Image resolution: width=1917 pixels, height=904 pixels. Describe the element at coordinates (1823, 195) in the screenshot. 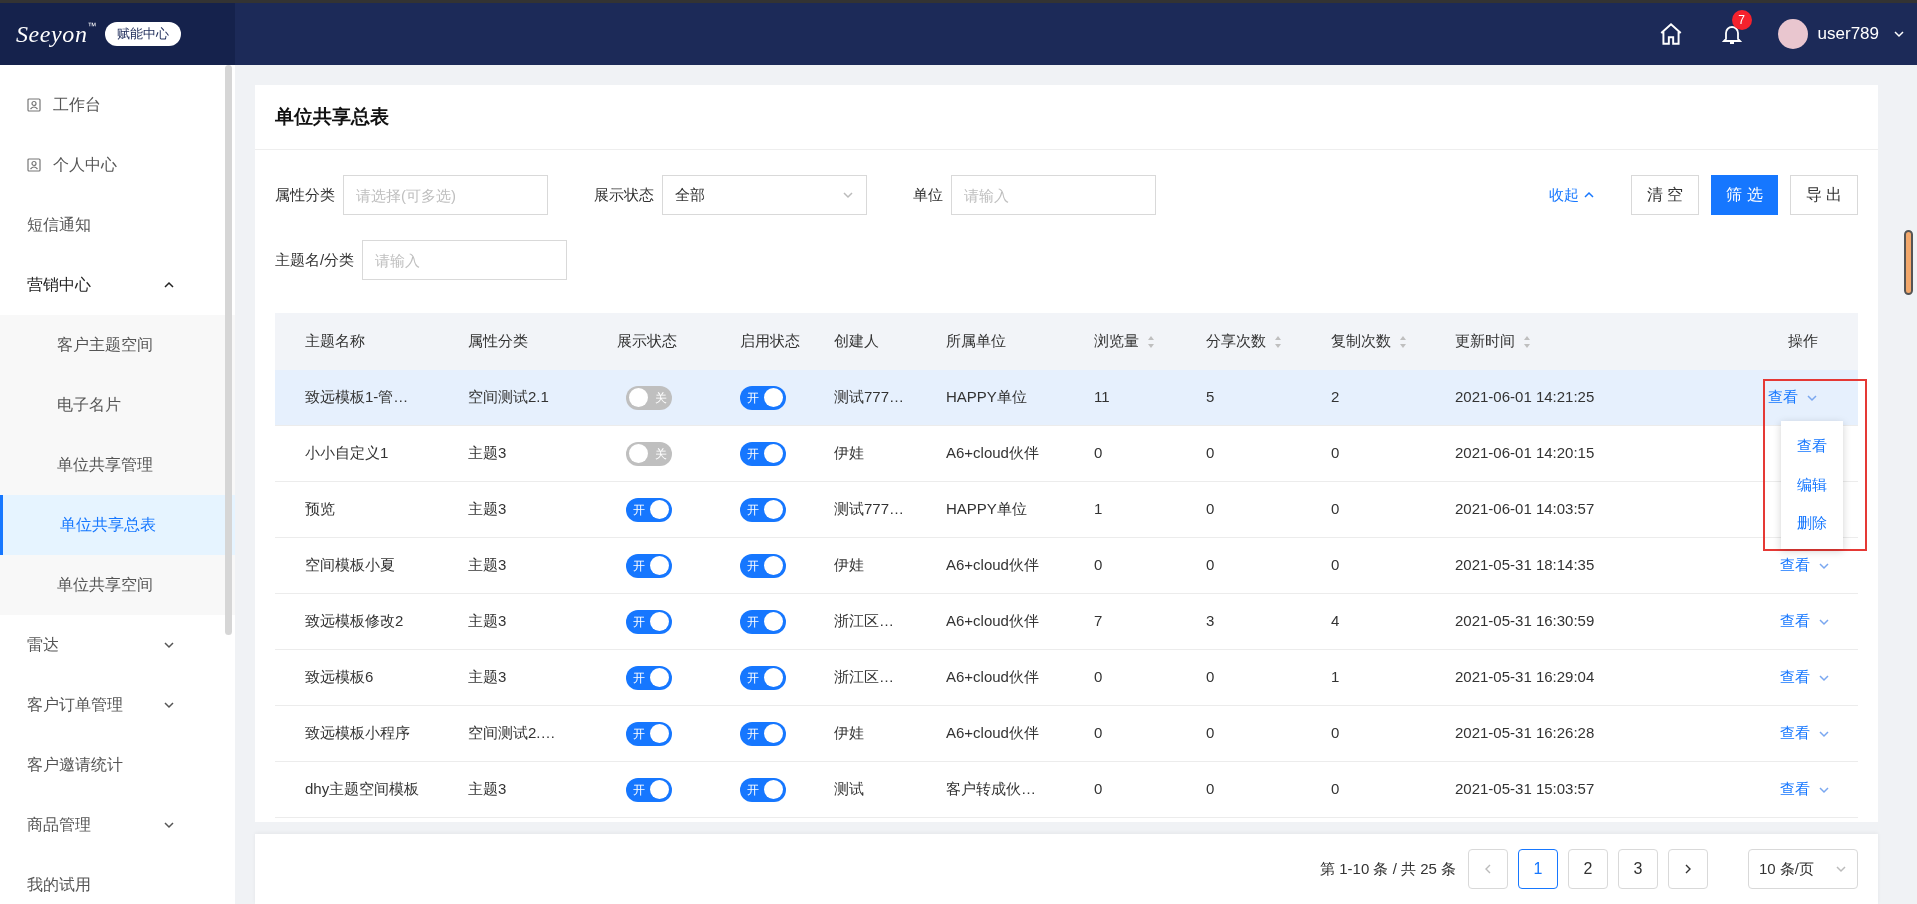

I see `filter-button: 导 出` at that location.